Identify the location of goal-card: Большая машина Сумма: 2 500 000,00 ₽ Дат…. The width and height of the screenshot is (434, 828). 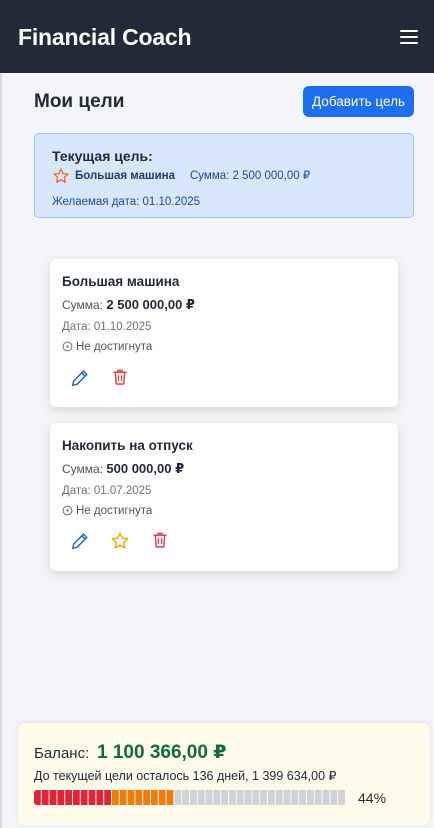
(224, 333).